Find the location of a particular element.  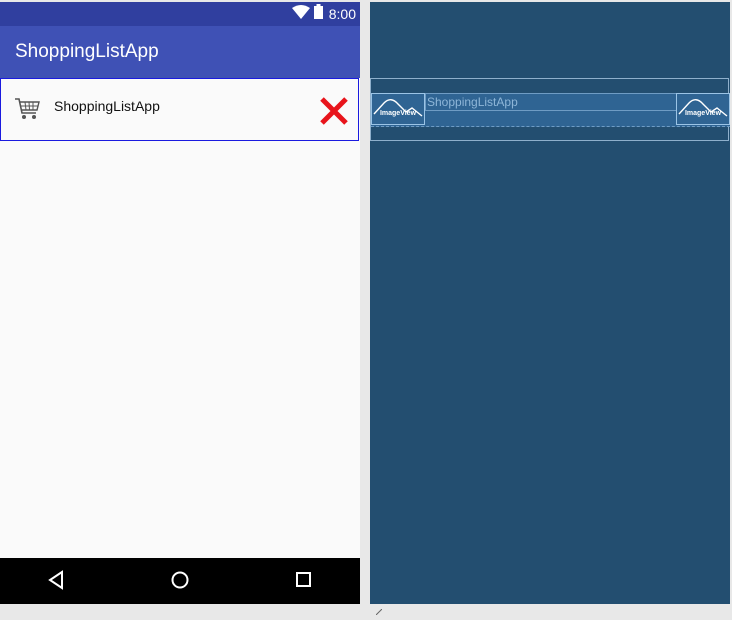

shopping-cart-icon is located at coordinates (28, 111).